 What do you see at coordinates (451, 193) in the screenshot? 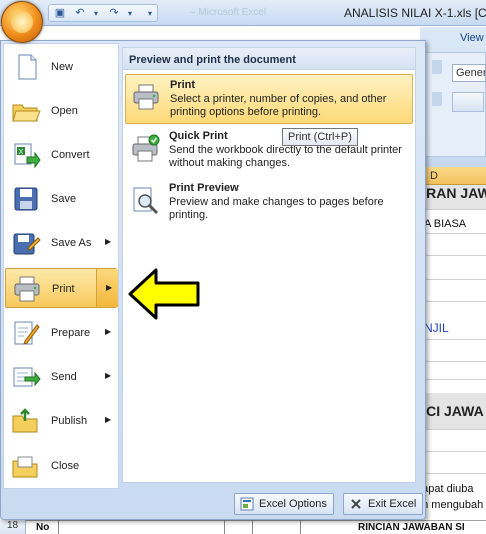
I see `cell-text: ARAN JAW` at bounding box center [451, 193].